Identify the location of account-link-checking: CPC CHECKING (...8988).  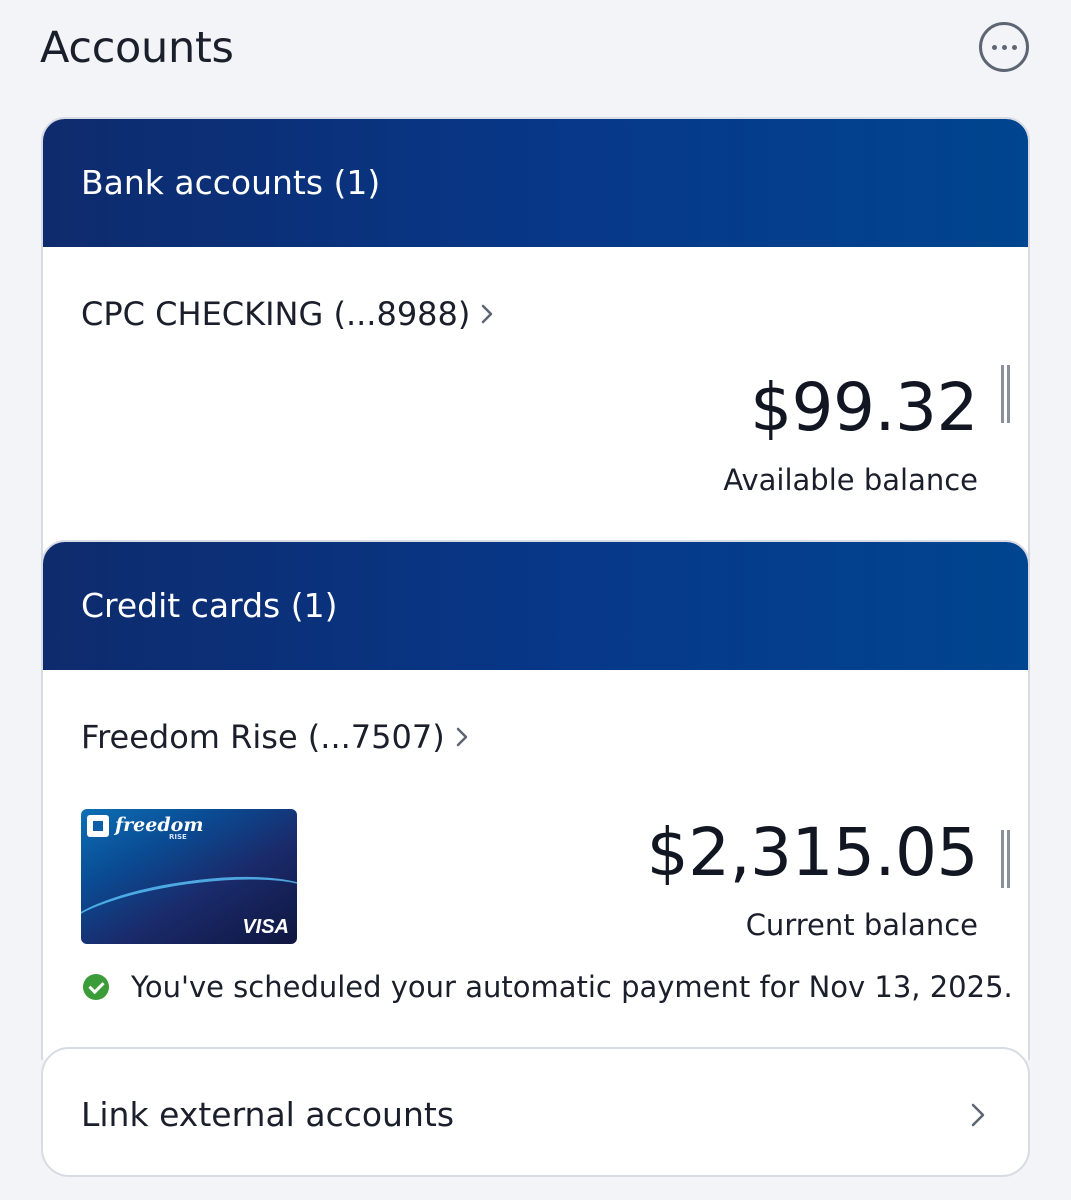
(287, 314).